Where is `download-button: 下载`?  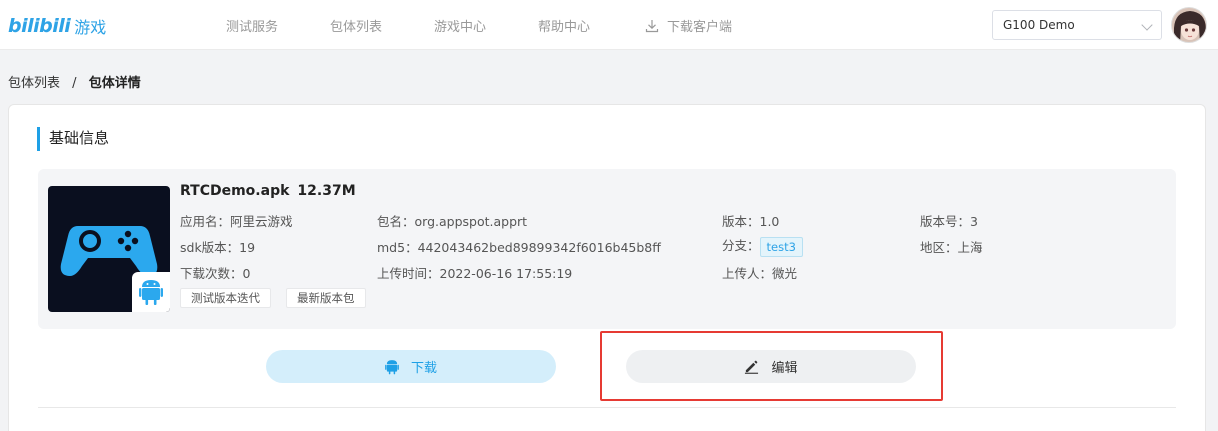
download-button: 下载 is located at coordinates (411, 366).